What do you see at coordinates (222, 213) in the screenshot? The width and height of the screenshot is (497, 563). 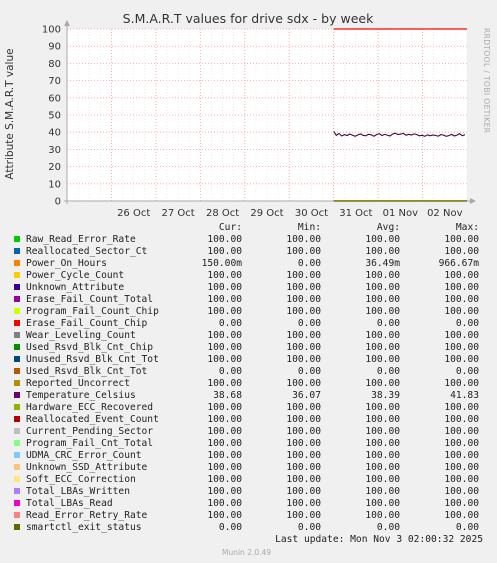 I see `x-tick-label: 28 Oct` at bounding box center [222, 213].